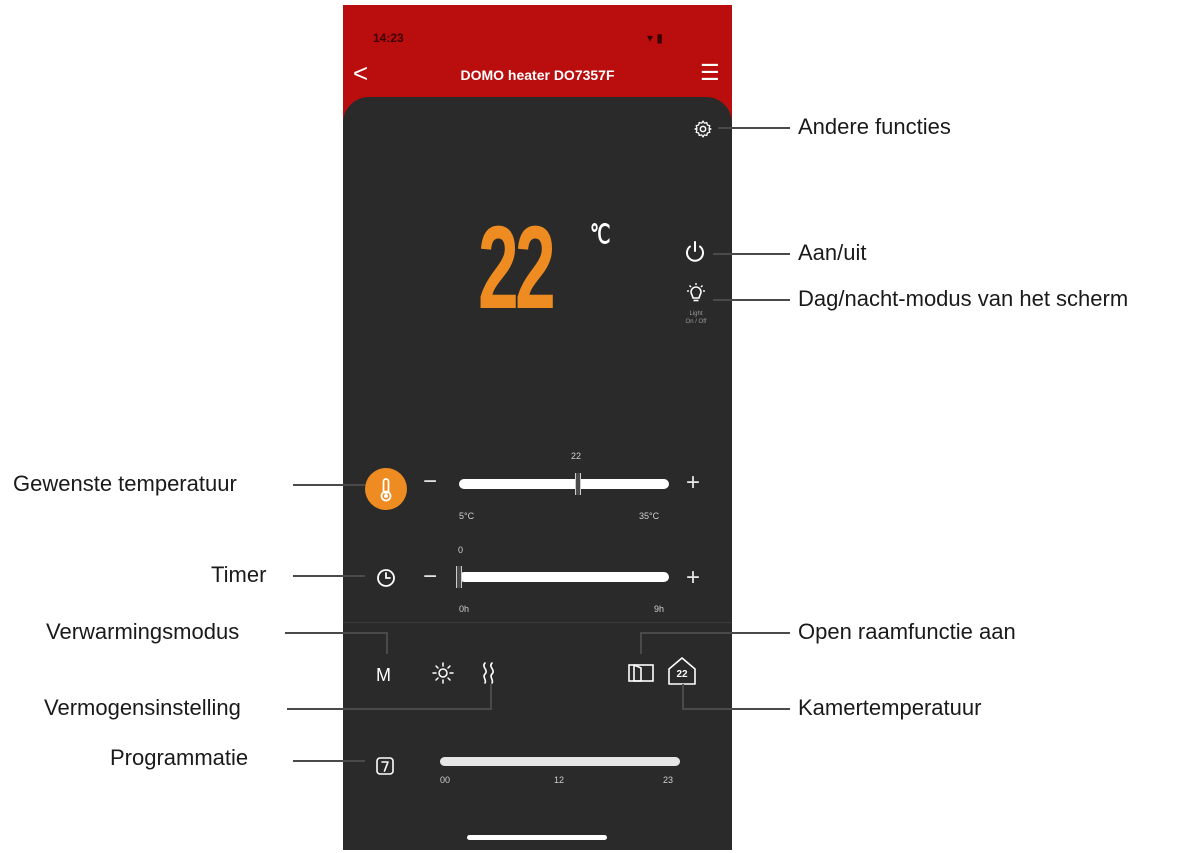  Describe the element at coordinates (751, 300) in the screenshot. I see `callout-line-day-night` at that location.